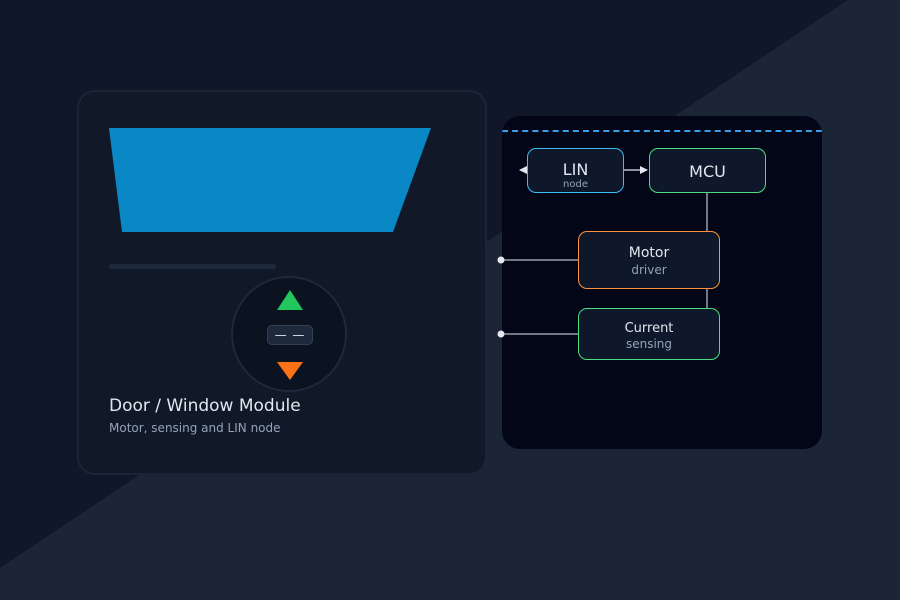 The image size is (900, 600). Describe the element at coordinates (192, 266) in the screenshot. I see `window-position-track` at that location.